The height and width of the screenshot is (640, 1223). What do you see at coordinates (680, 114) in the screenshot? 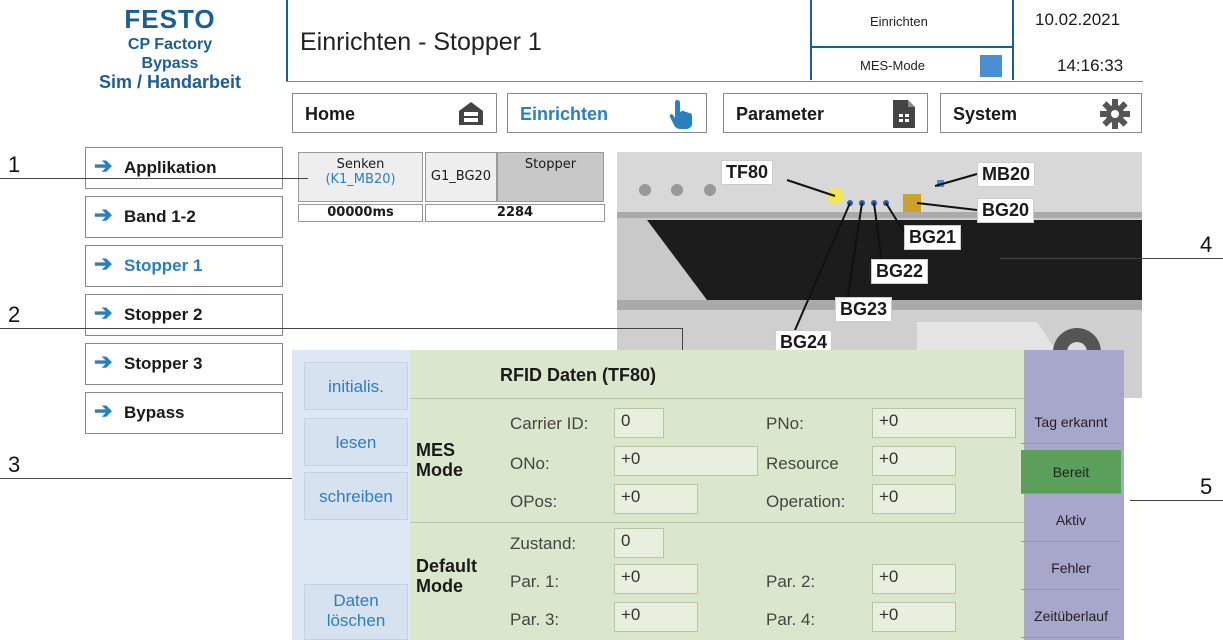
I see `hand-pointer-icon` at bounding box center [680, 114].